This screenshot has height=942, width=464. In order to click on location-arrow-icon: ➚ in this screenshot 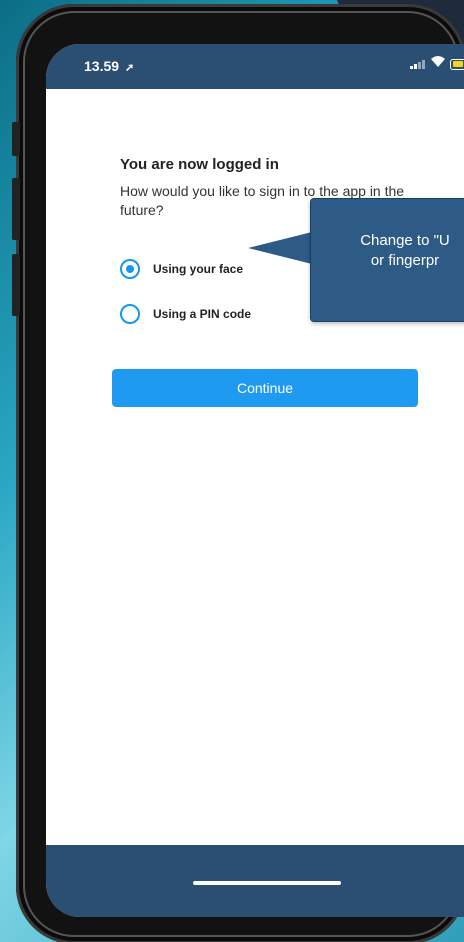, I will do `click(129, 68)`.